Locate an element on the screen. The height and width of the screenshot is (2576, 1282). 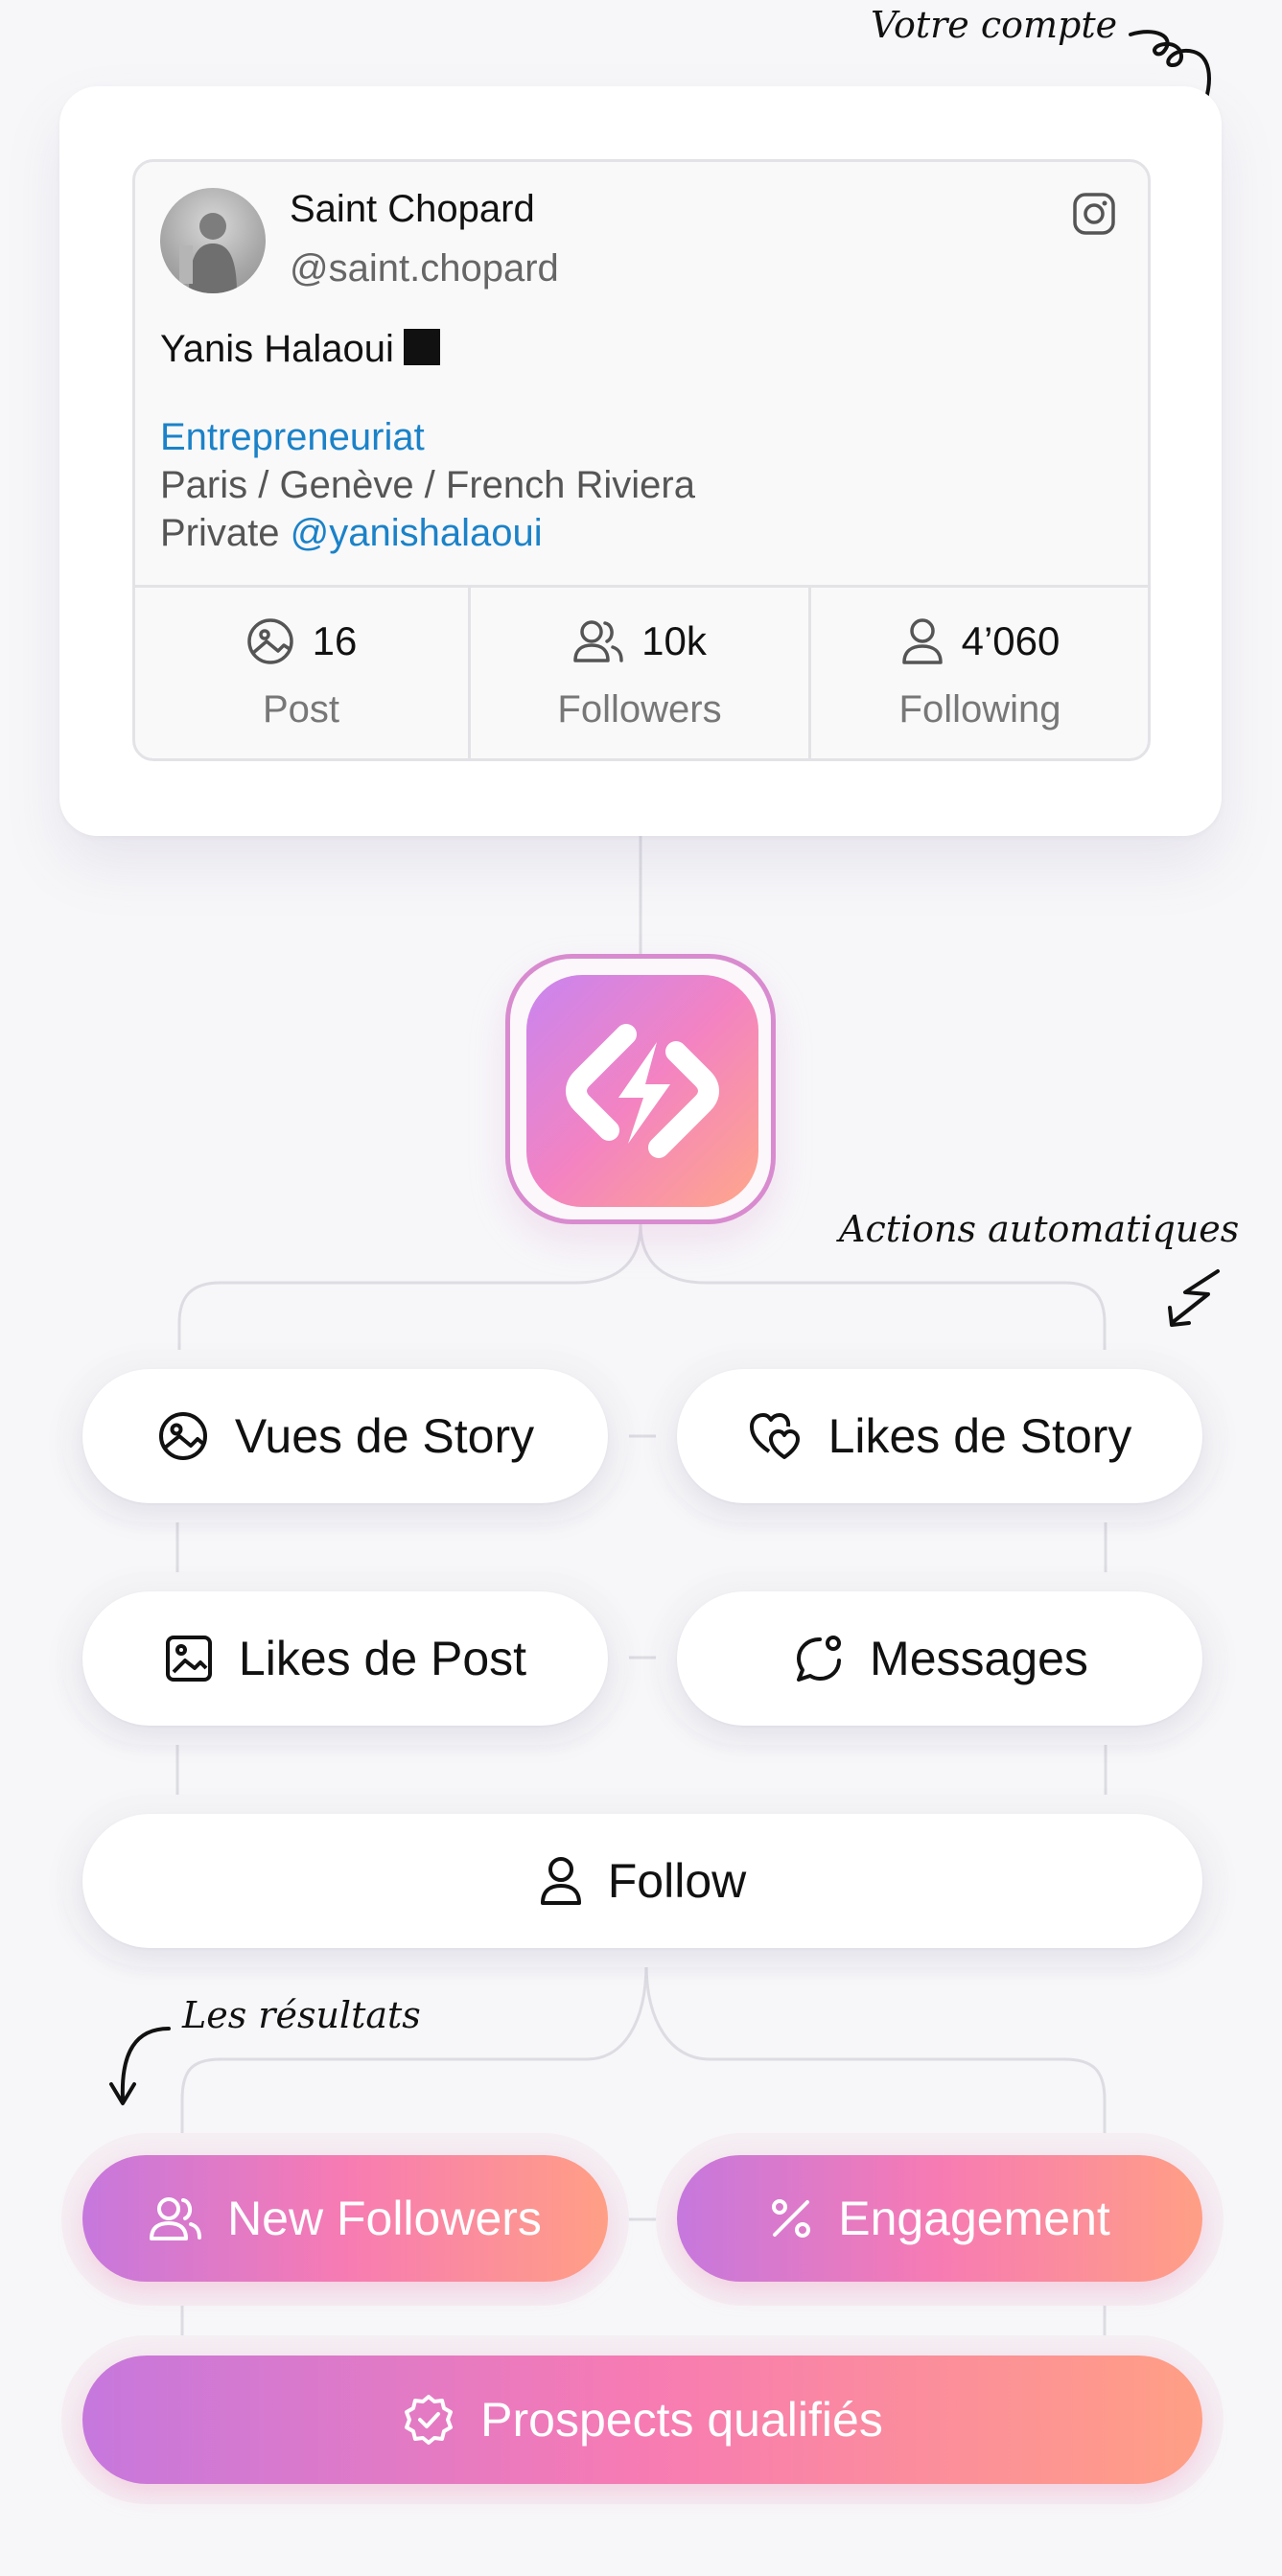
action-story-views-label: Vues de Story is located at coordinates (384, 1436).